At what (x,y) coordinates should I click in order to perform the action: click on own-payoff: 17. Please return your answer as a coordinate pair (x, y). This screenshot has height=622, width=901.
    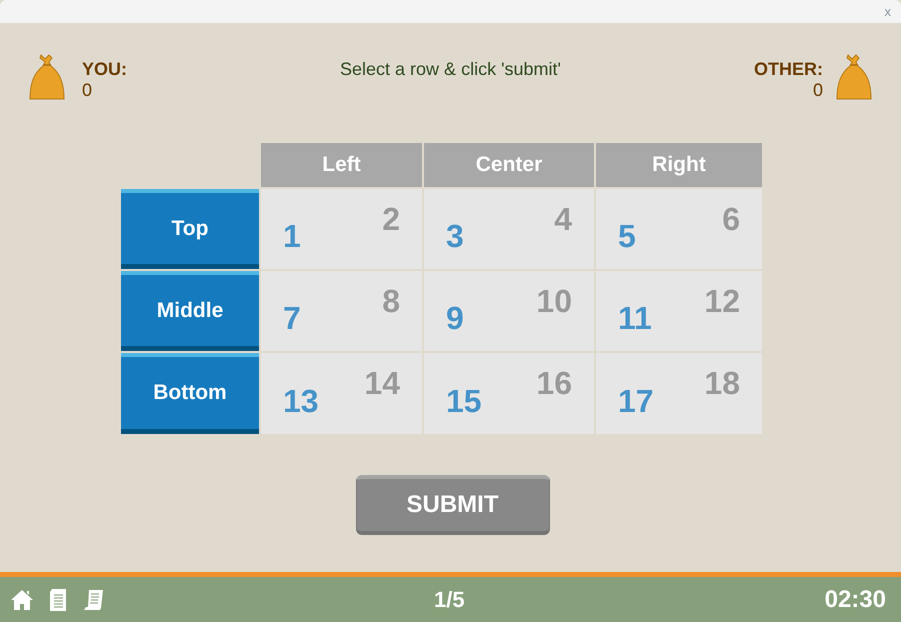
    Looking at the image, I should click on (636, 401).